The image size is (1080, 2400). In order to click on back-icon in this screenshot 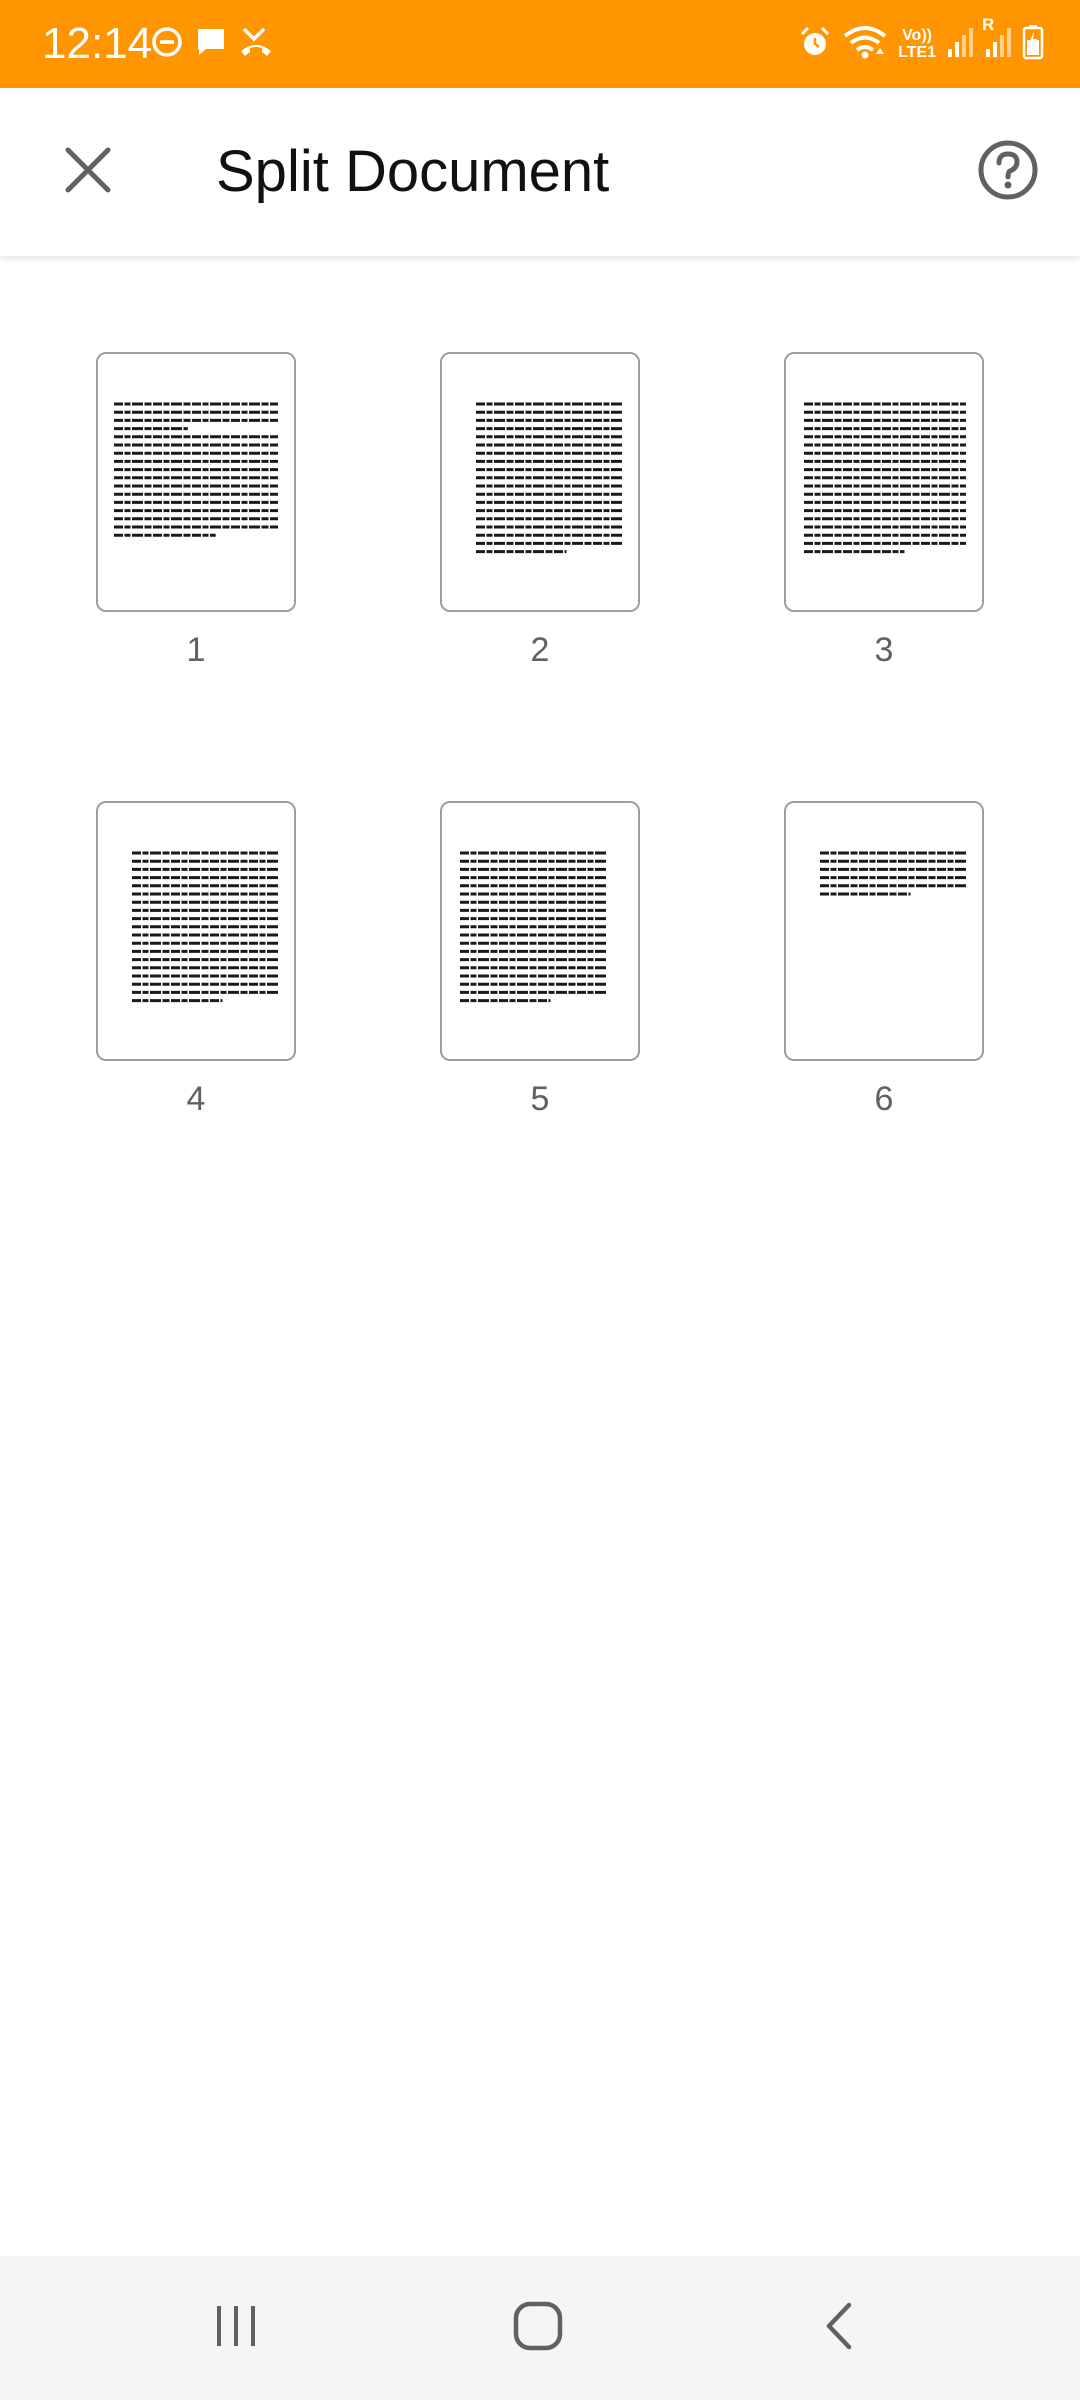, I will do `click(840, 2328)`.